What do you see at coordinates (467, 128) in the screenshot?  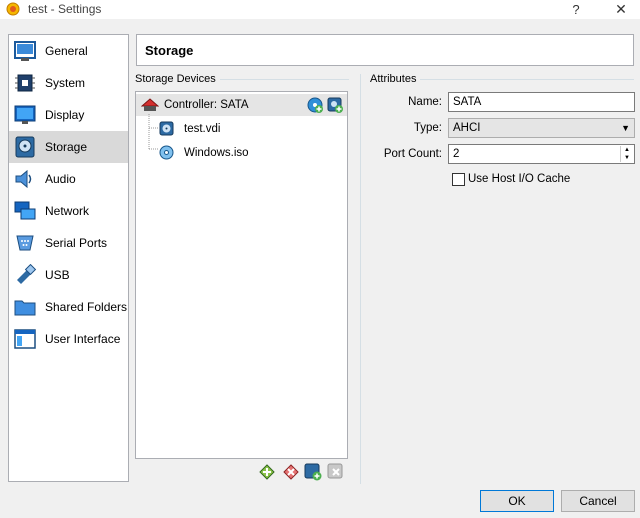 I see `type-select-value: AHCI` at bounding box center [467, 128].